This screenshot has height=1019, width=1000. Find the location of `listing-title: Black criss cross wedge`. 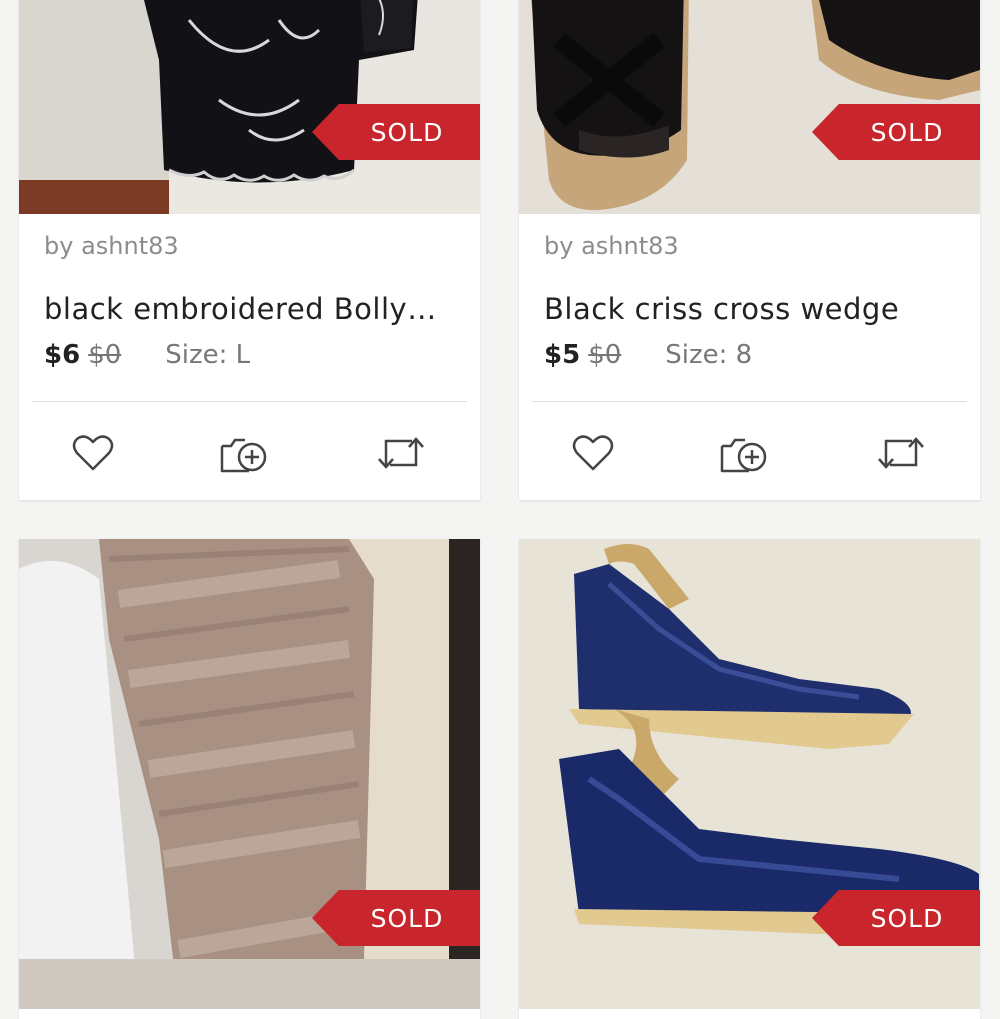

listing-title: Black criss cross wedge is located at coordinates (751, 309).